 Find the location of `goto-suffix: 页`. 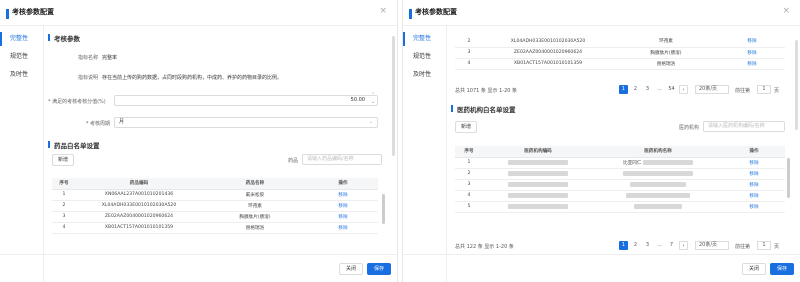

goto-suffix: 页 is located at coordinates (777, 91).